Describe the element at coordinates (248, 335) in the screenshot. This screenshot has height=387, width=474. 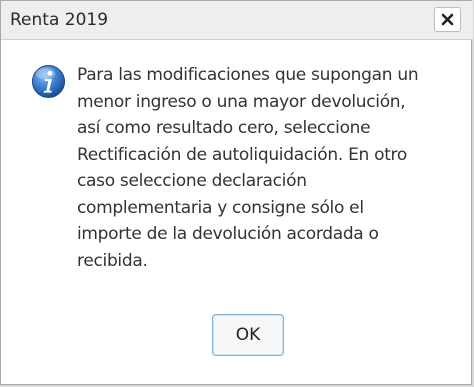
I see `ok-button: OK` at that location.